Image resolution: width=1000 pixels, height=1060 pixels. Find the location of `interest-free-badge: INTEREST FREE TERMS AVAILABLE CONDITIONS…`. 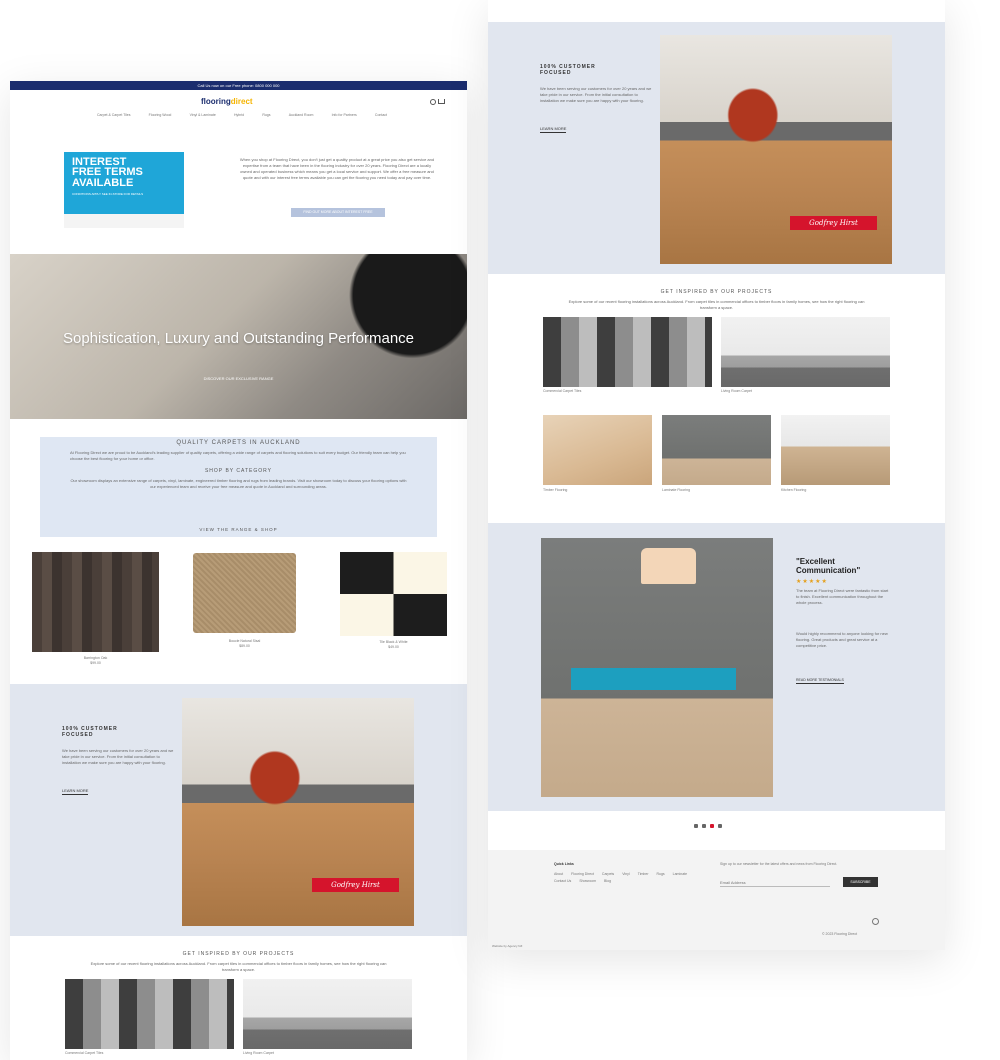

interest-free-badge: INTEREST FREE TERMS AVAILABLE CONDITIONS… is located at coordinates (124, 183).